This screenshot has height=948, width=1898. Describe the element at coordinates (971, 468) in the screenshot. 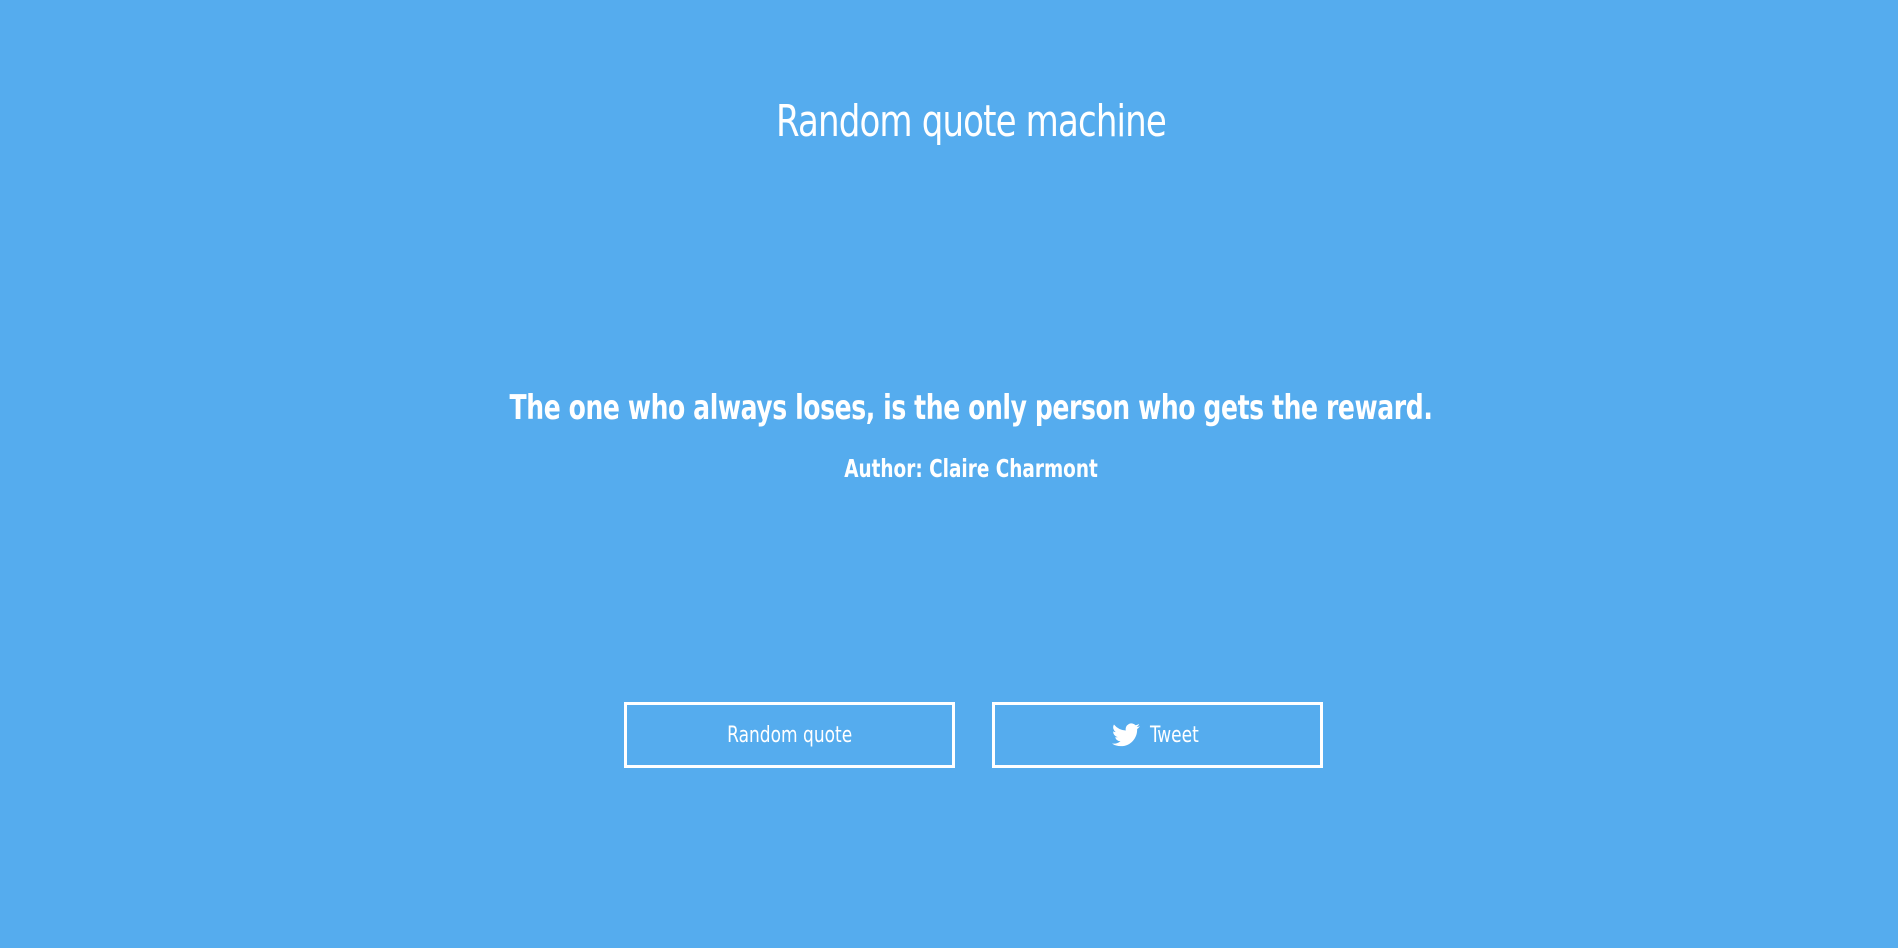

I see `quote-author: Author: Claire Charmont` at that location.